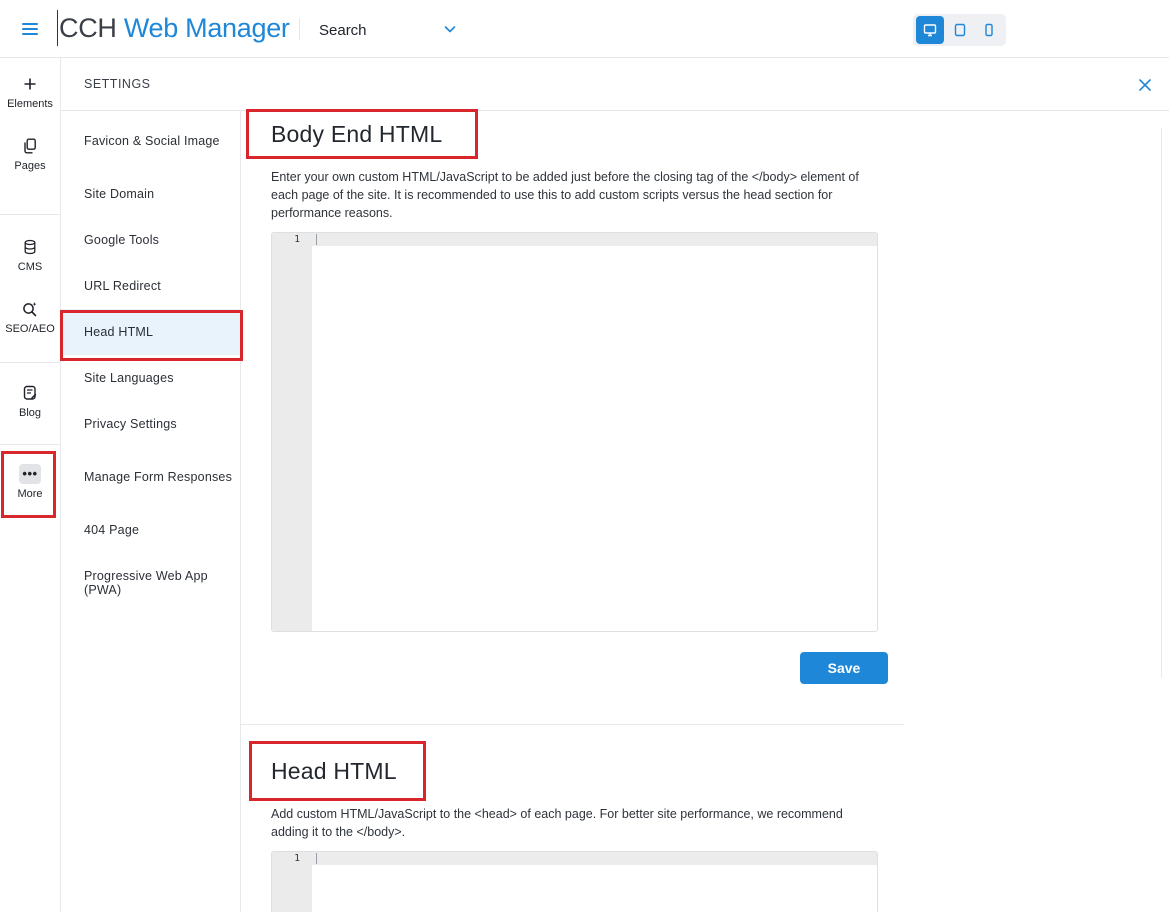  I want to click on settings-panel-title: SETTINGS, so click(117, 84).